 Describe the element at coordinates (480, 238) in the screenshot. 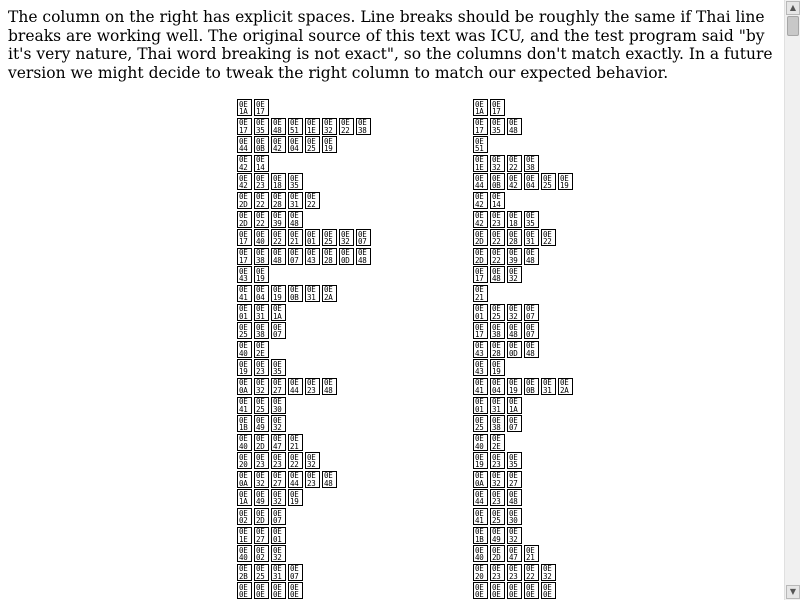

I see `missing-glyph-box: 0E 2D` at that location.